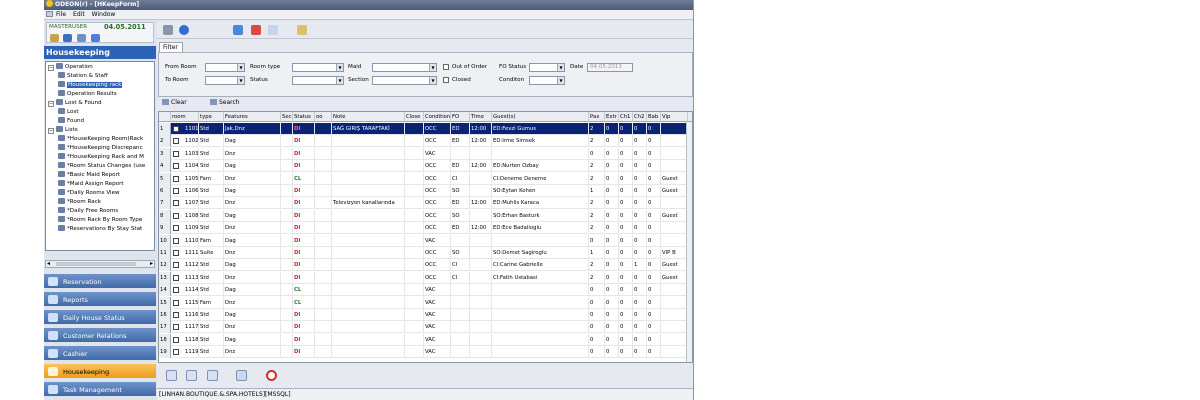 Image resolution: width=1200 pixels, height=400 pixels. What do you see at coordinates (101, 166) in the screenshot?
I see `tree-item: *Room Status Changes (use` at bounding box center [101, 166].